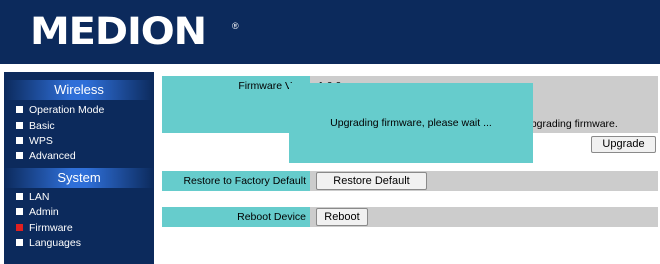 This screenshot has height=264, width=660. Describe the element at coordinates (342, 217) in the screenshot. I see `reboot-button: Reboot` at that location.